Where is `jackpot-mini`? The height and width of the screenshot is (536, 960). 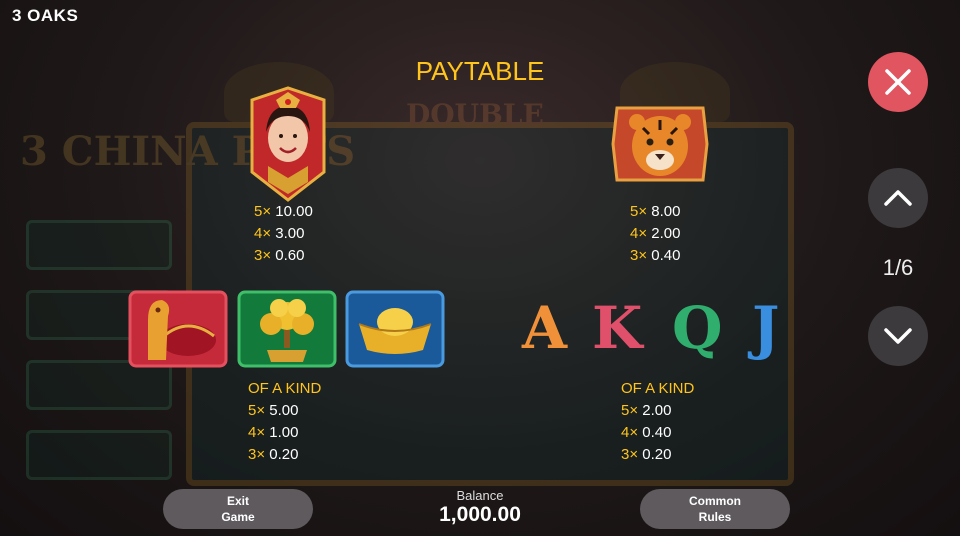
jackpot-mini is located at coordinates (99, 455).